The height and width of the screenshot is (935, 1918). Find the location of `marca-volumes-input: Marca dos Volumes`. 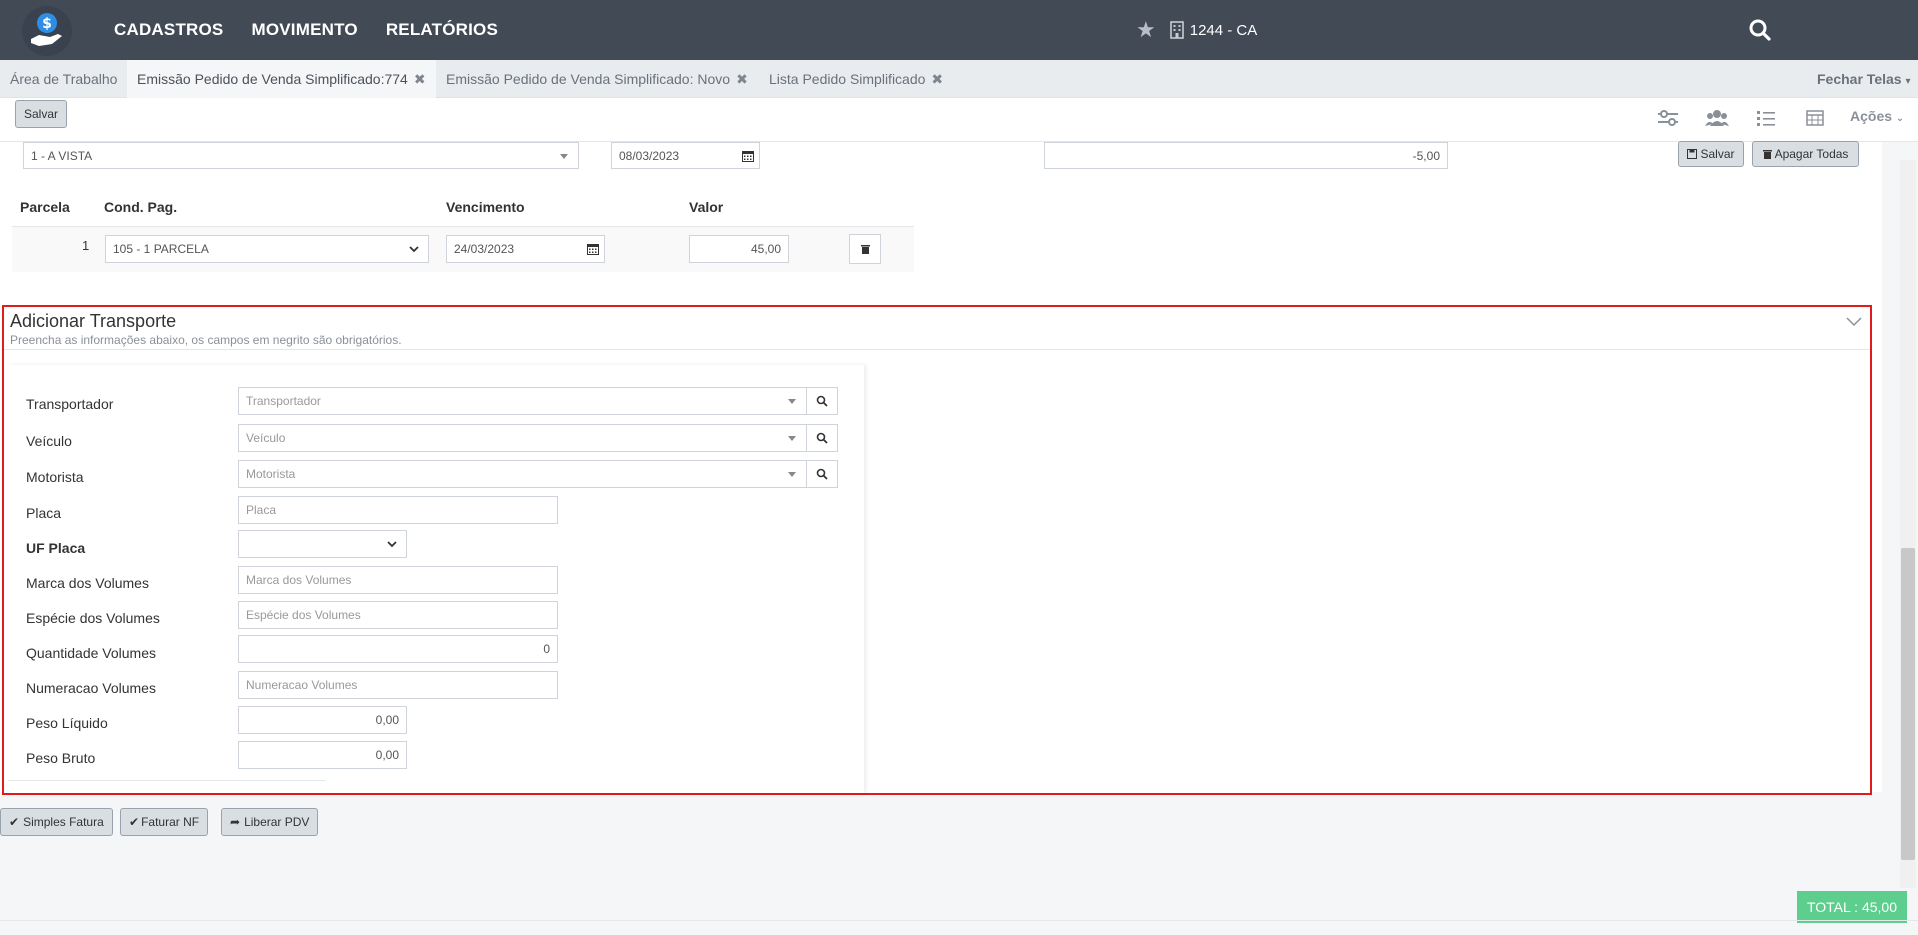

marca-volumes-input: Marca dos Volumes is located at coordinates (398, 580).